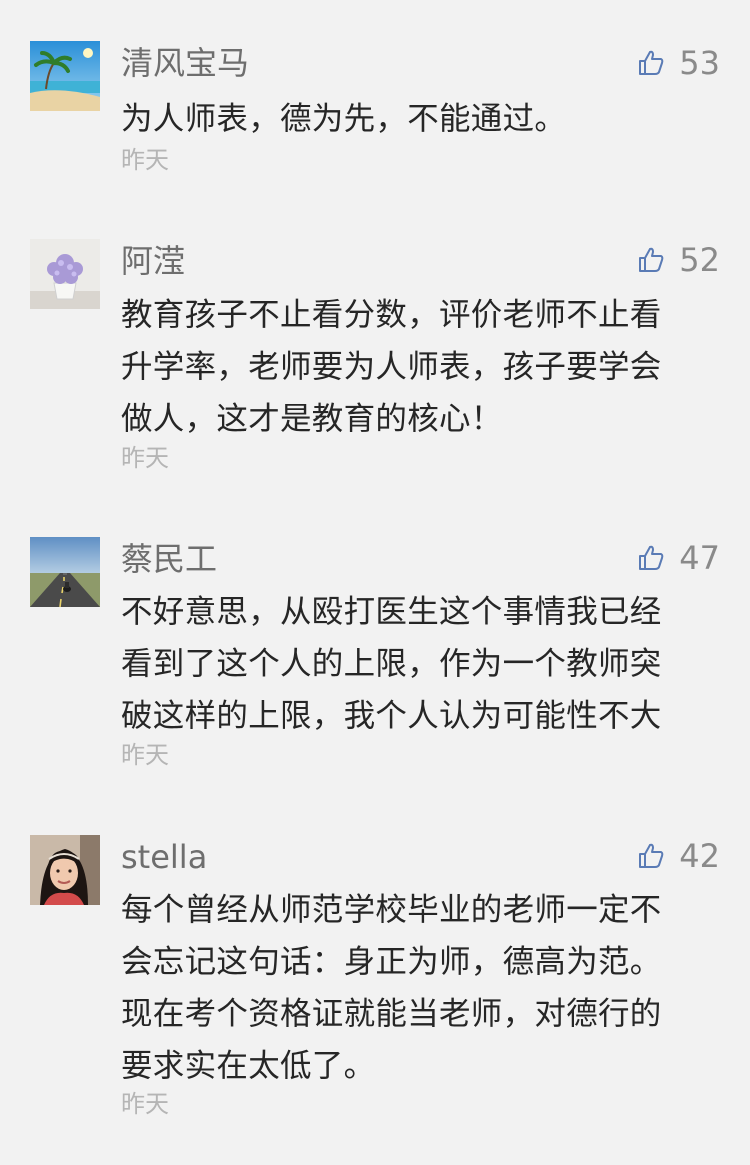  Describe the element at coordinates (65, 870) in the screenshot. I see `avatar-girl` at that location.